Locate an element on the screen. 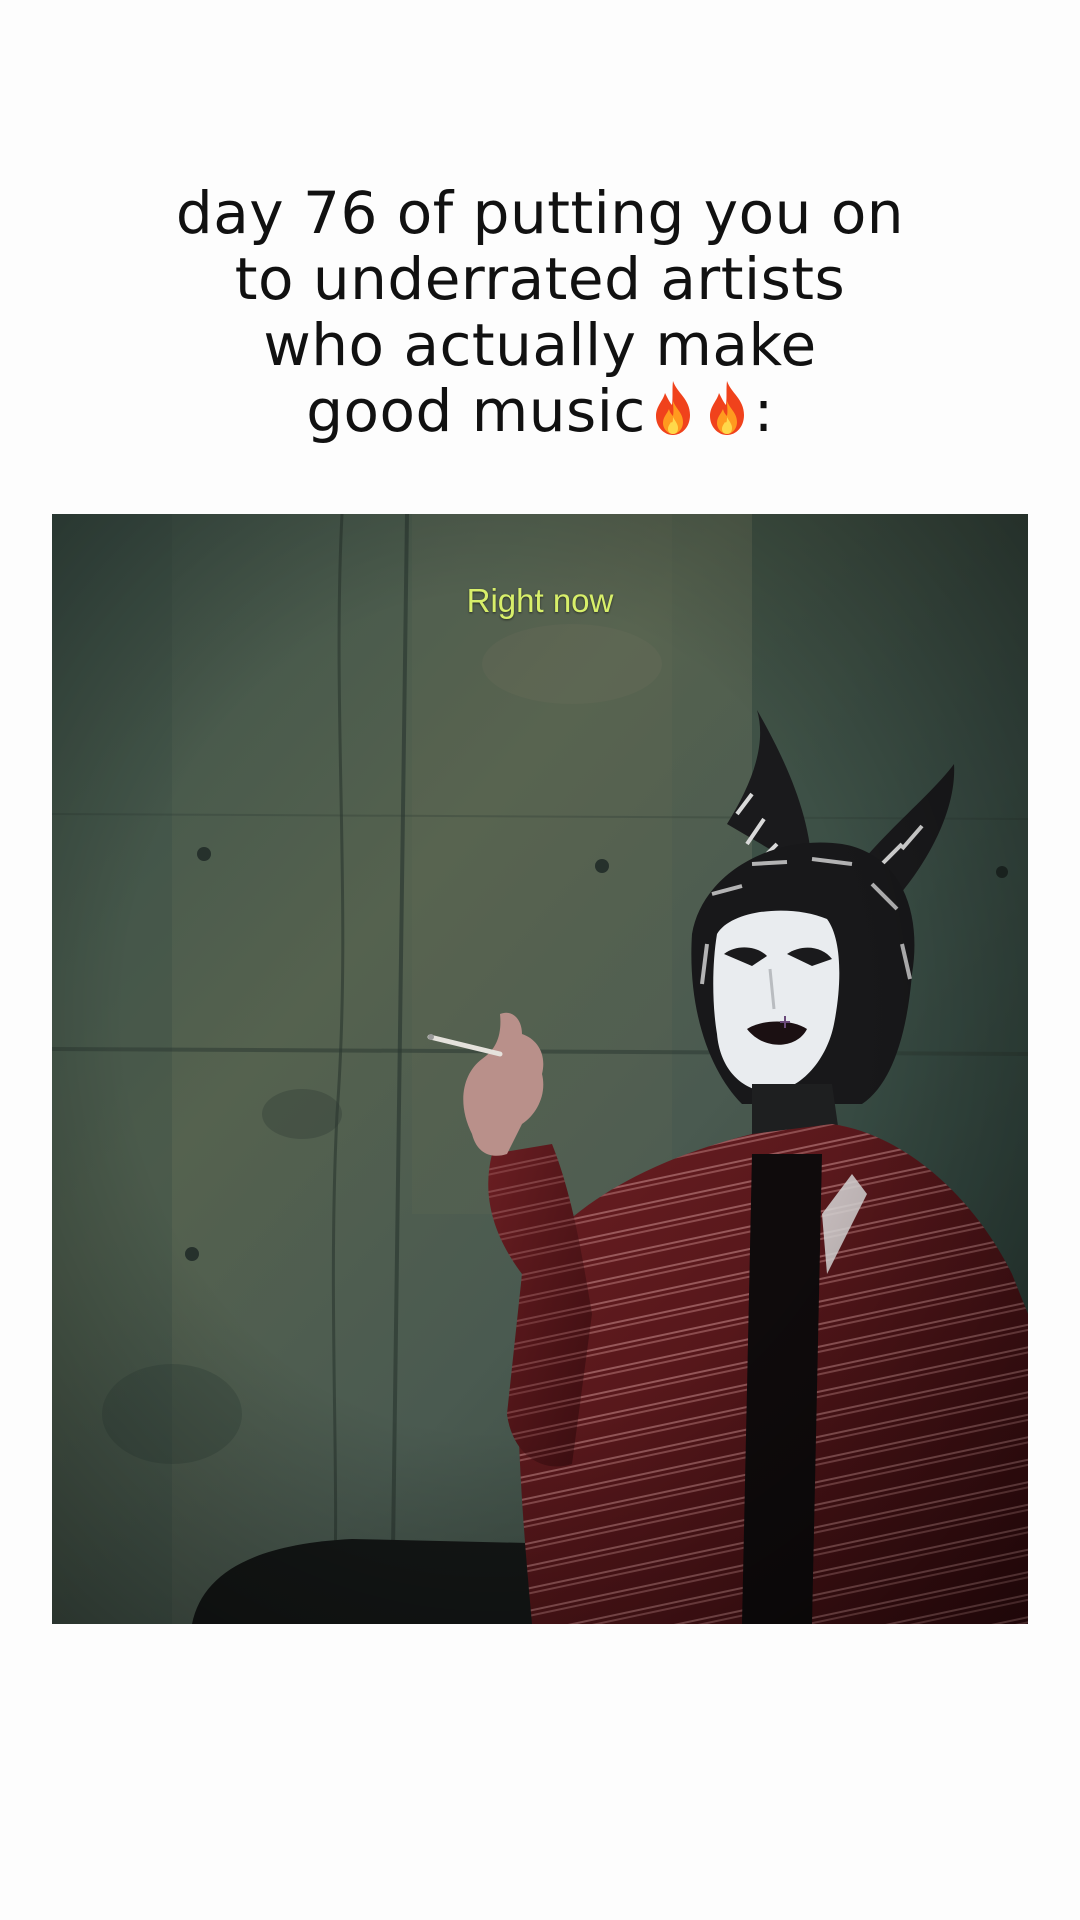  caption-line-4-text: good music is located at coordinates (476, 411).